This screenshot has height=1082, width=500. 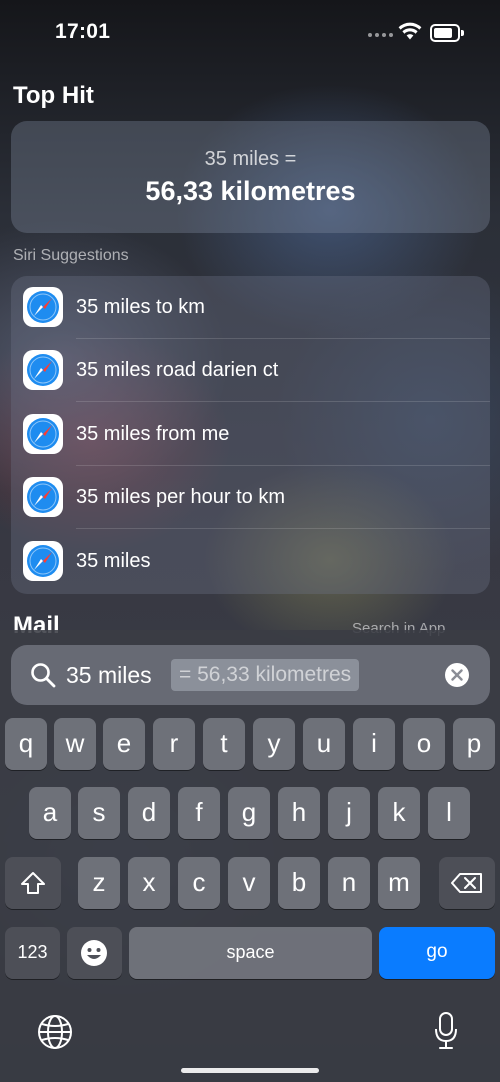 I want to click on search-query-text: 35 miles, so click(x=109, y=675).